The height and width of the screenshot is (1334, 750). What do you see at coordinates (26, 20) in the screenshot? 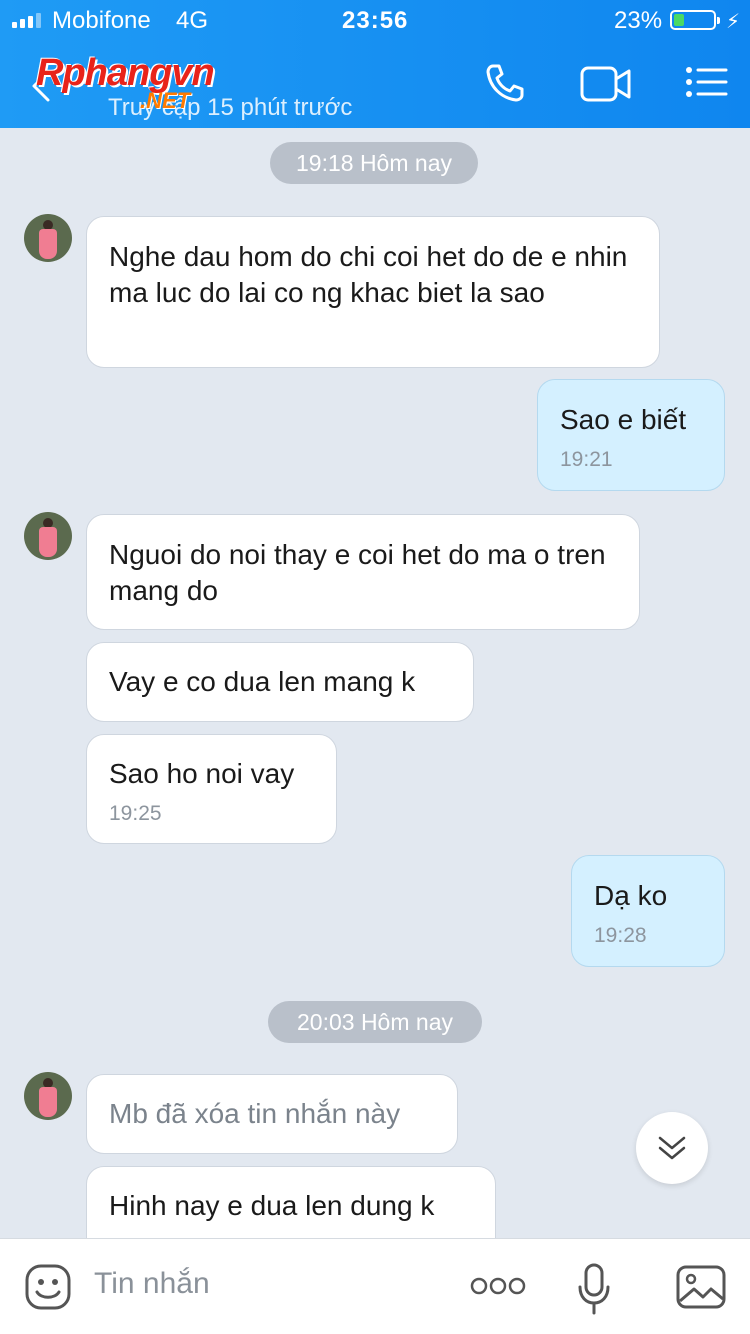
I see `signal-icon` at bounding box center [26, 20].